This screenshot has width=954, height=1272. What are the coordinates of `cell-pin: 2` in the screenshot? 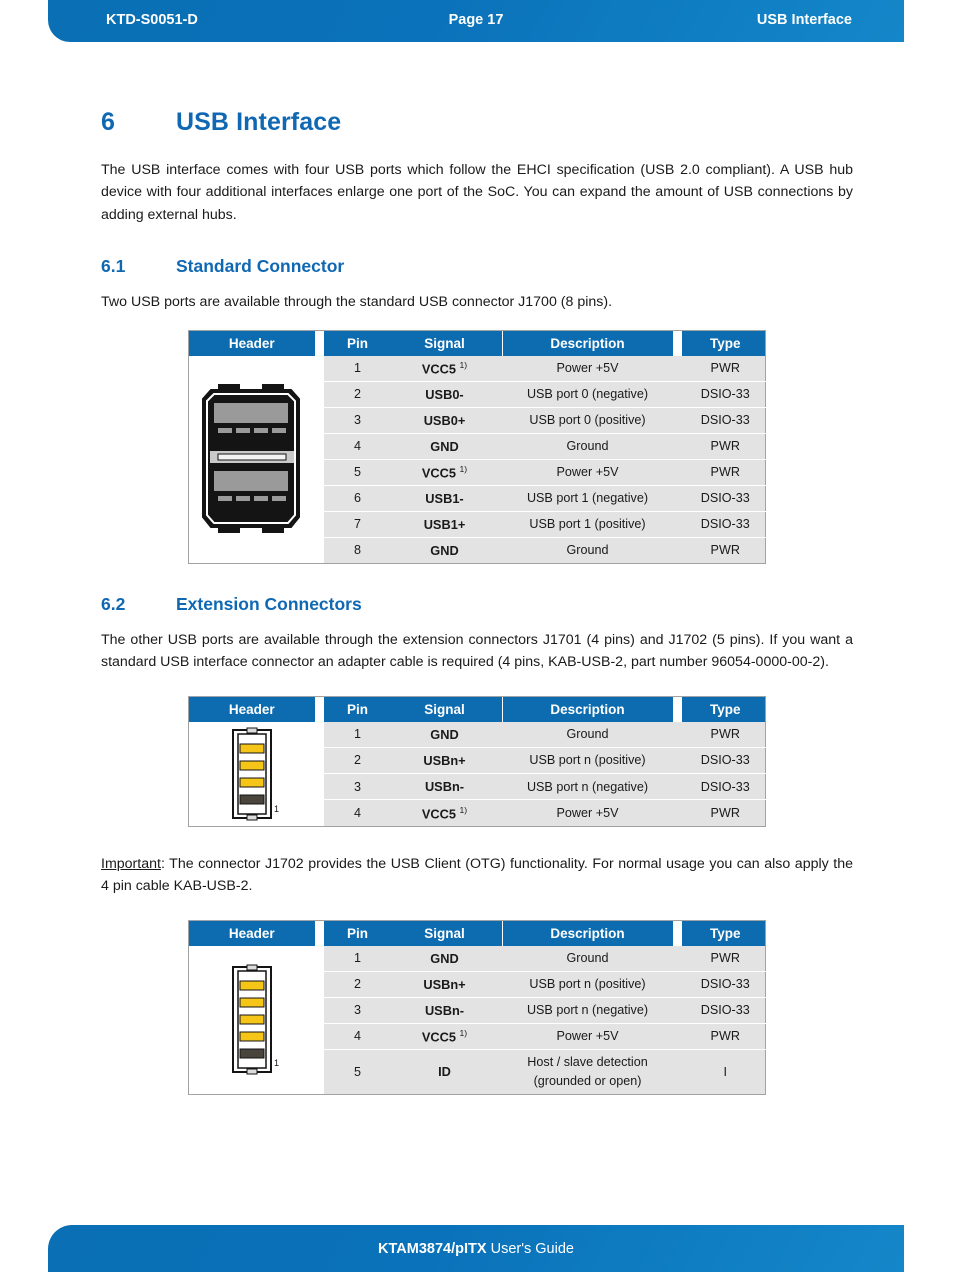 It's located at (357, 984).